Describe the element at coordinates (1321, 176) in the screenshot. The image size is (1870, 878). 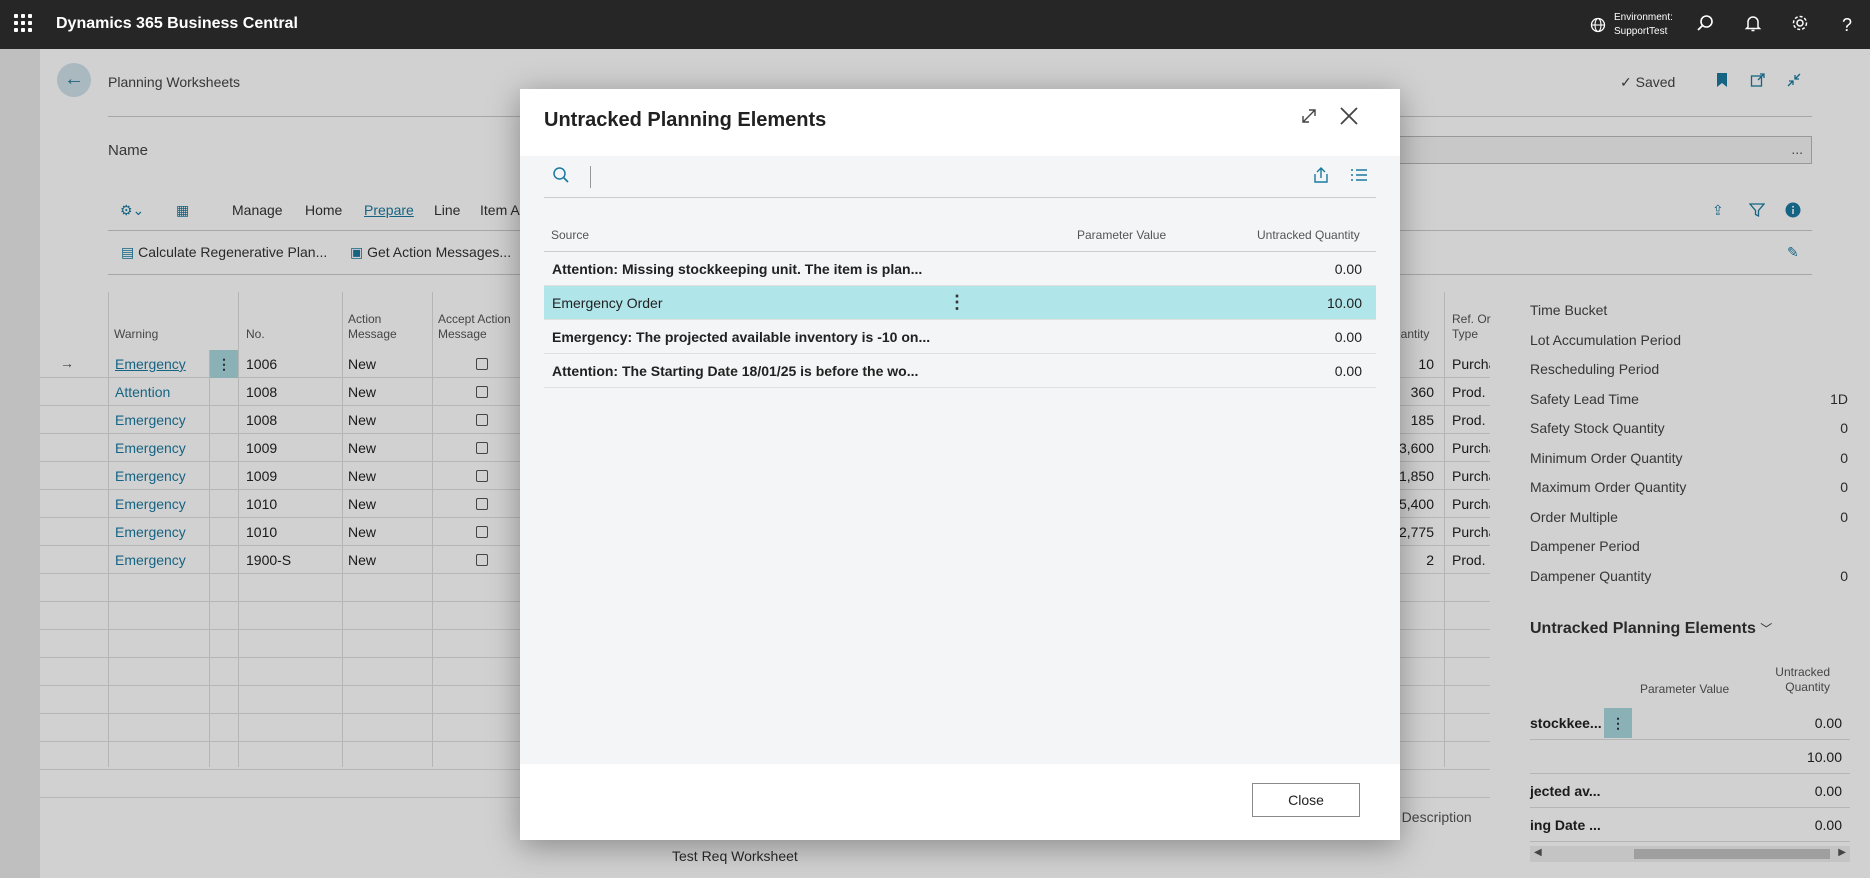
I see `share-icon` at that location.